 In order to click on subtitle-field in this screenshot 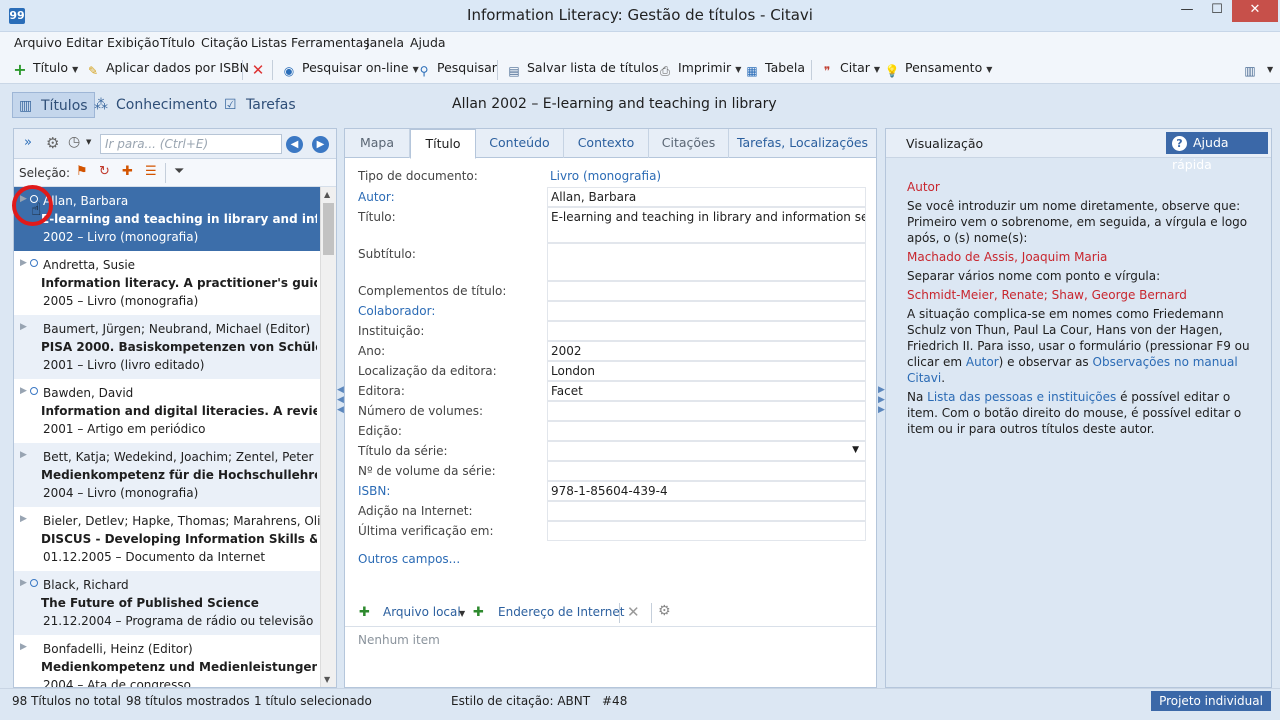, I will do `click(706, 262)`.